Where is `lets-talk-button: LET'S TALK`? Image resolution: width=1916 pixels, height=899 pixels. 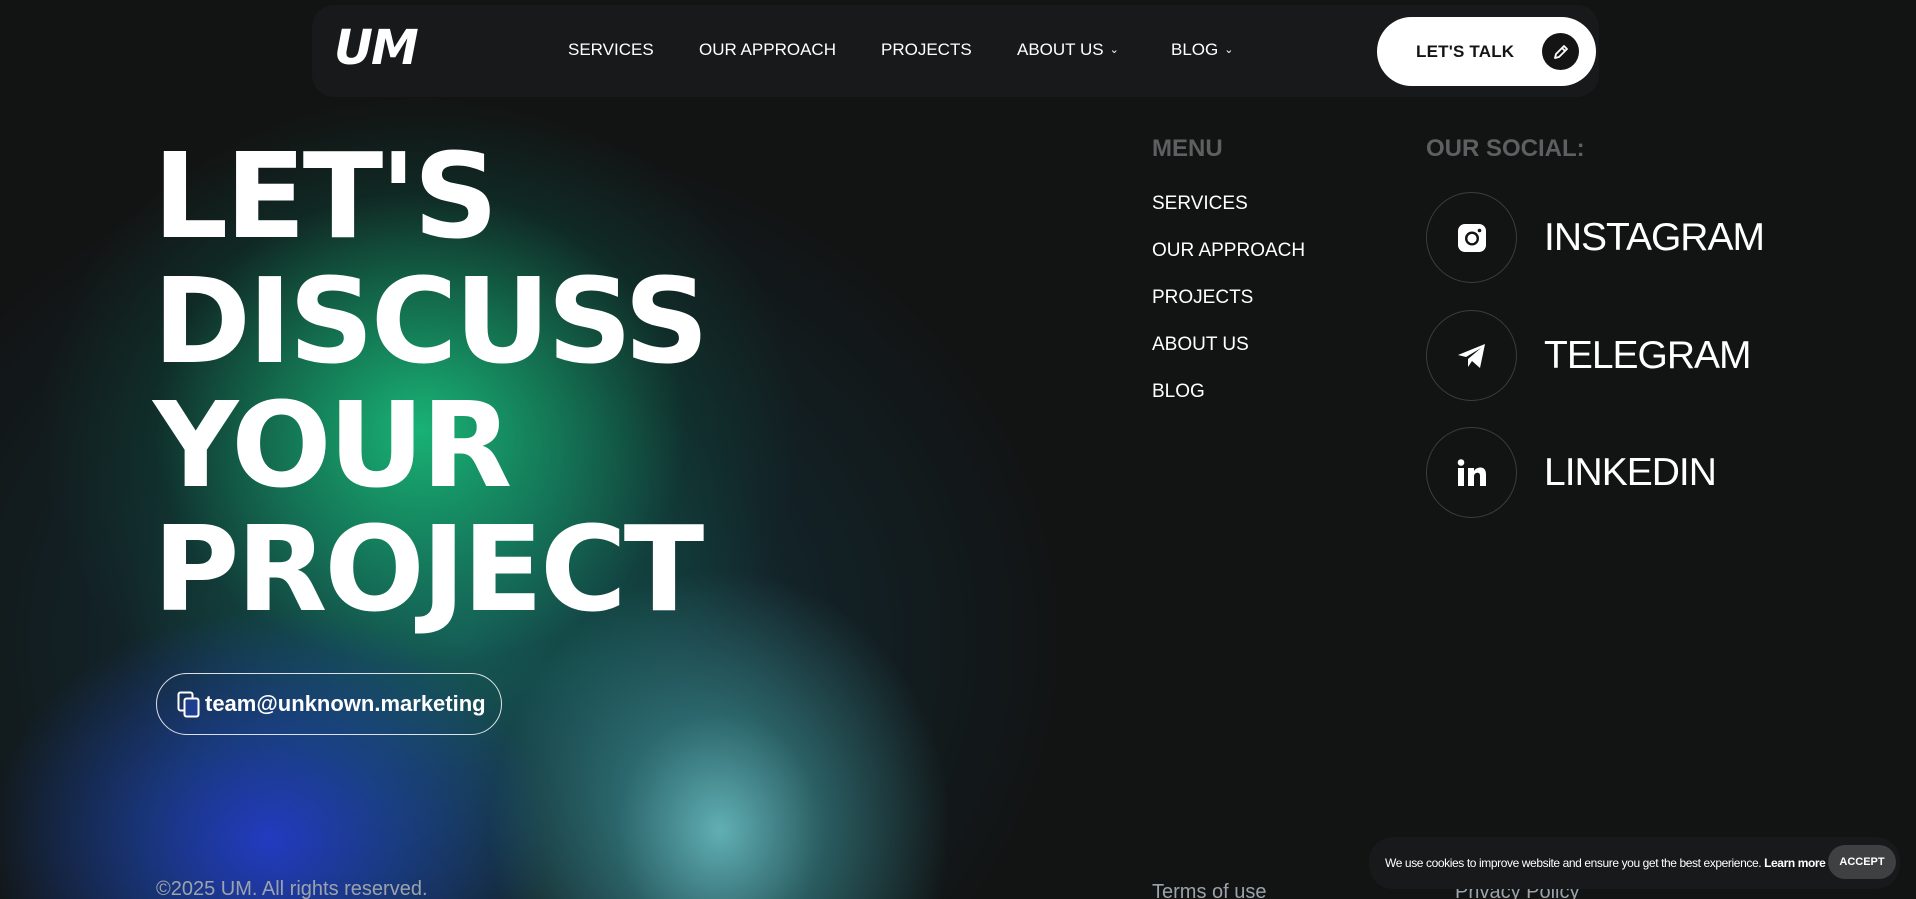 lets-talk-button: LET'S TALK is located at coordinates (1486, 51).